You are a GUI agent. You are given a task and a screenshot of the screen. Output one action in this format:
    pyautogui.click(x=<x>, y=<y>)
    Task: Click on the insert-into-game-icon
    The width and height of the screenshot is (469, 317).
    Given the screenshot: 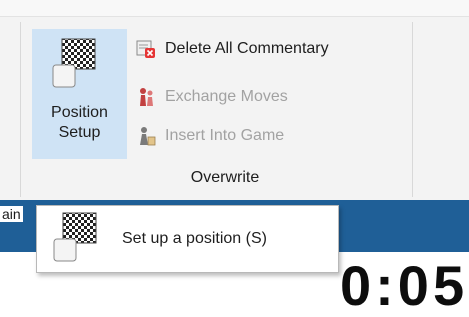 What is the action you would take?
    pyautogui.click(x=146, y=136)
    